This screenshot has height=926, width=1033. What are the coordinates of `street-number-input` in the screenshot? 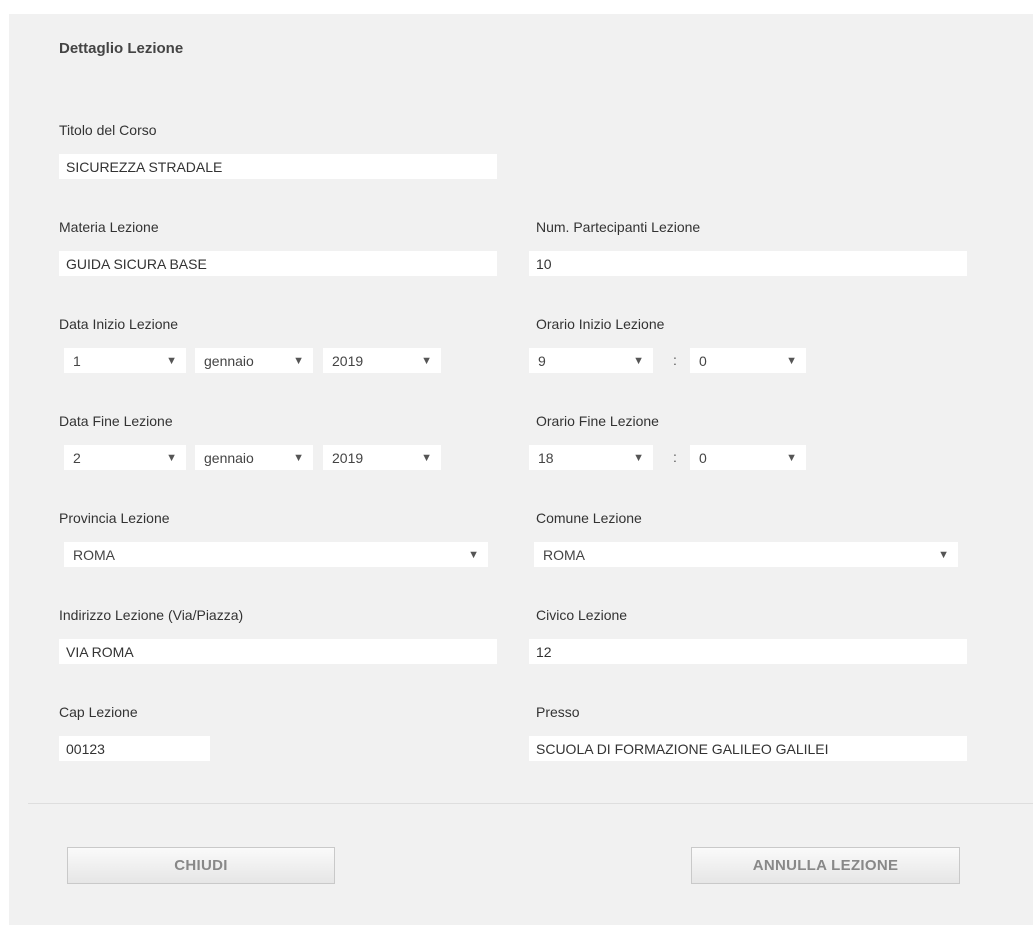 It's located at (748, 651).